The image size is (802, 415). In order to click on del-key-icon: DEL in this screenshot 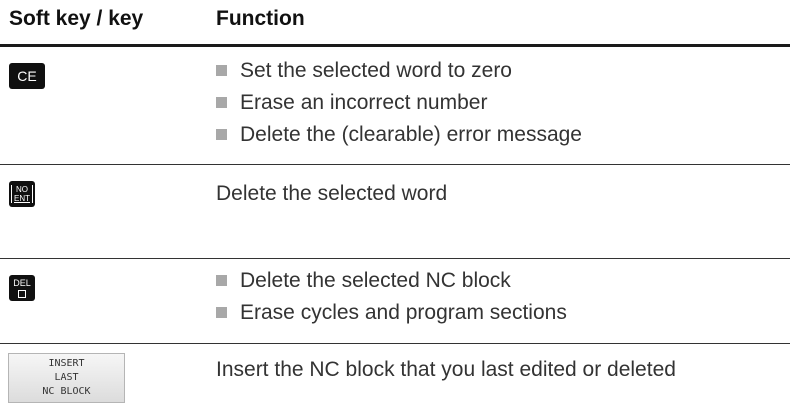, I will do `click(22, 288)`.